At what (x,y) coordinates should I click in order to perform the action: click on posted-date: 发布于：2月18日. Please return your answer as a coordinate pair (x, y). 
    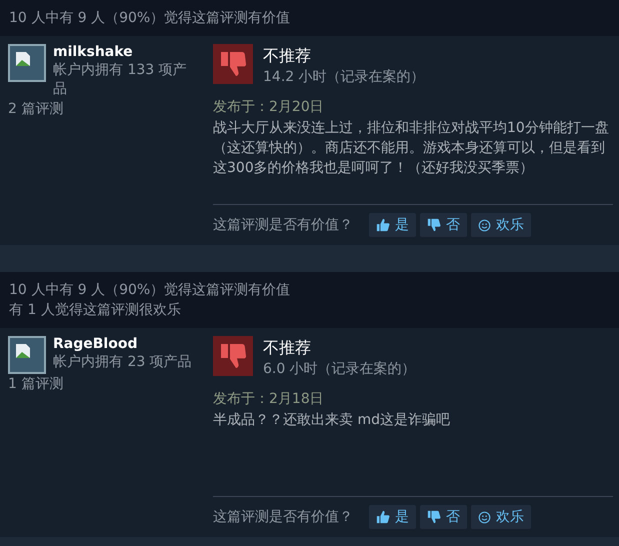
    Looking at the image, I should click on (269, 399).